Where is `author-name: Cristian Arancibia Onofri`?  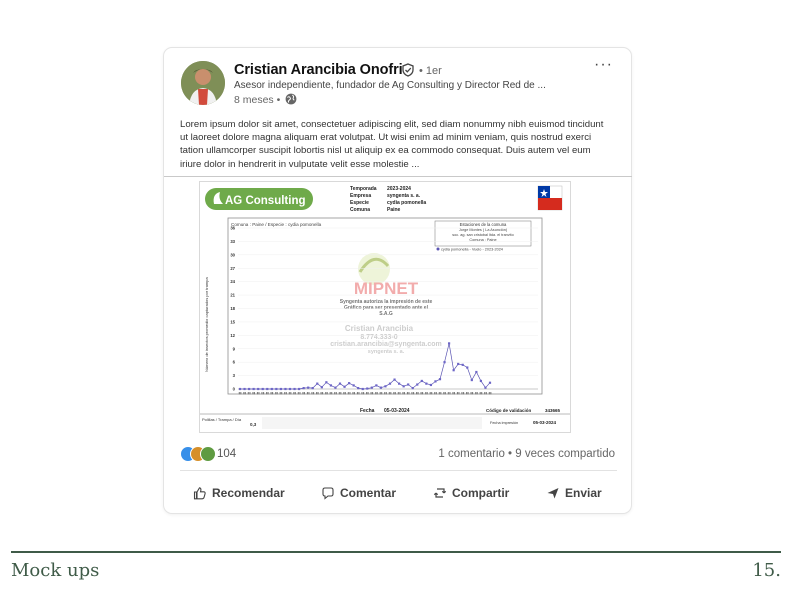
author-name: Cristian Arancibia Onofri is located at coordinates (318, 70).